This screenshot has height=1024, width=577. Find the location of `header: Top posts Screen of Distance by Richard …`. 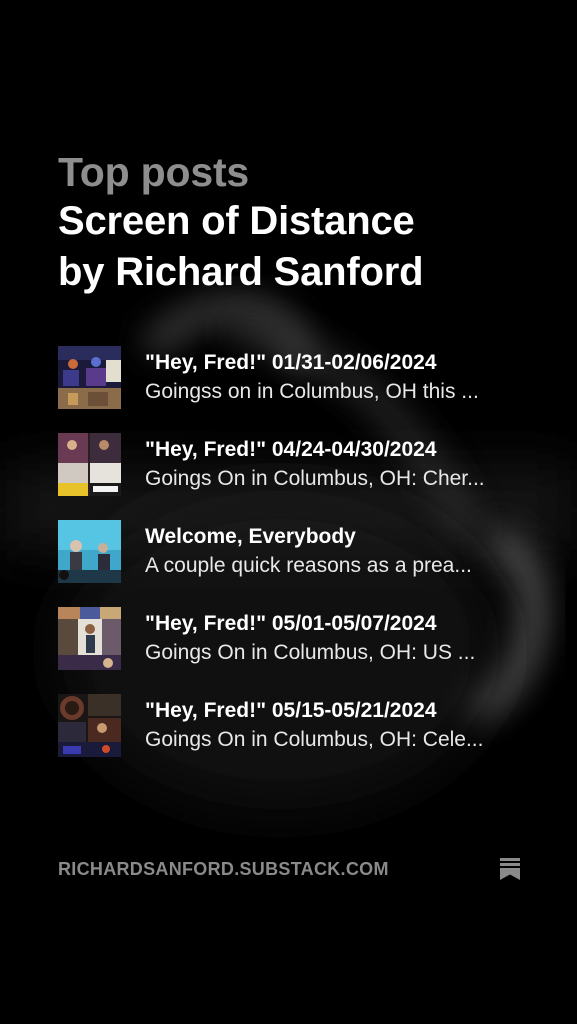

header: Top posts Screen of Distance by Richard … is located at coordinates (293, 223).